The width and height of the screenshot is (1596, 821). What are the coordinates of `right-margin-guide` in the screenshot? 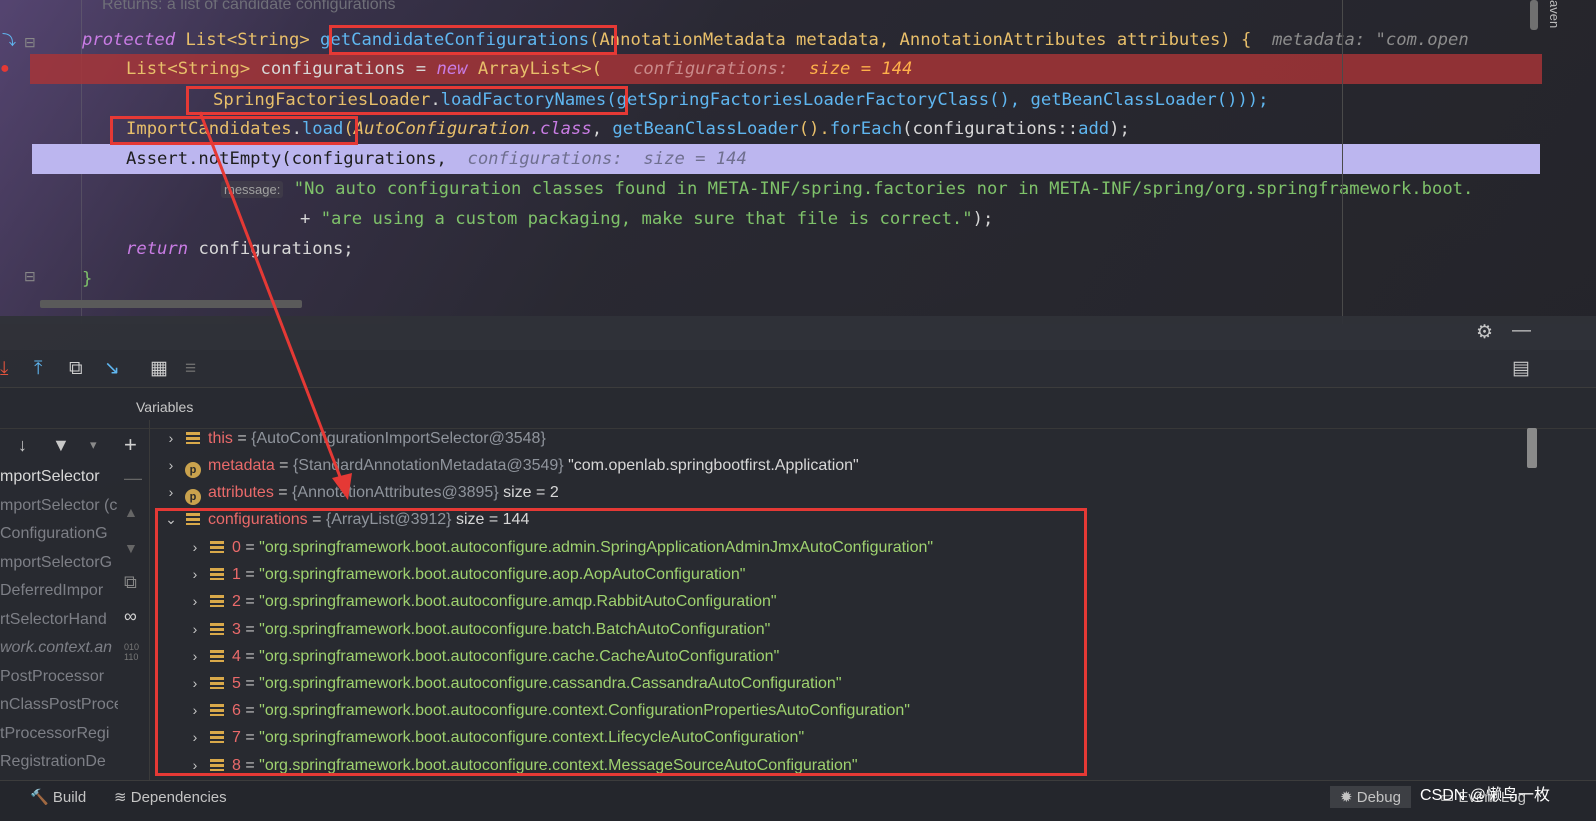 It's located at (1342, 162).